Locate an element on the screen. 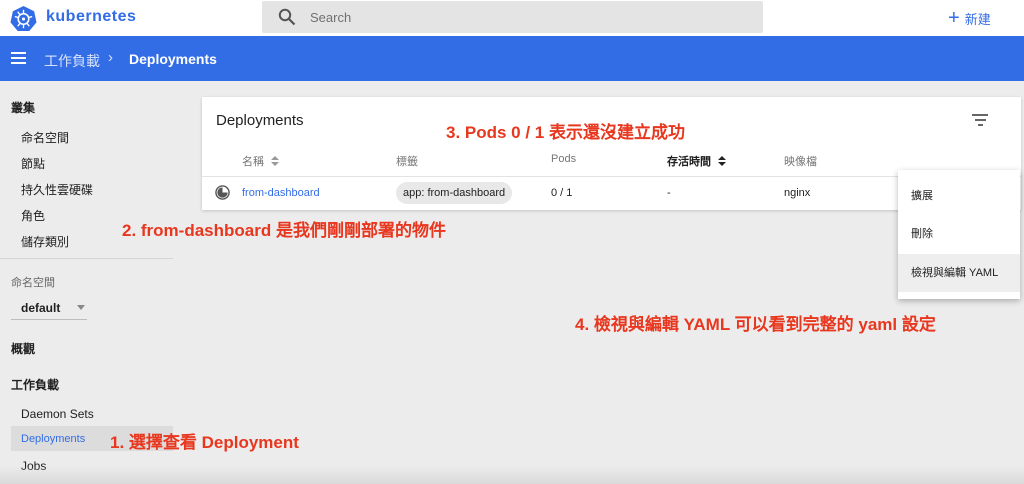 This screenshot has width=1024, height=484. image-value: nginx is located at coordinates (797, 193).